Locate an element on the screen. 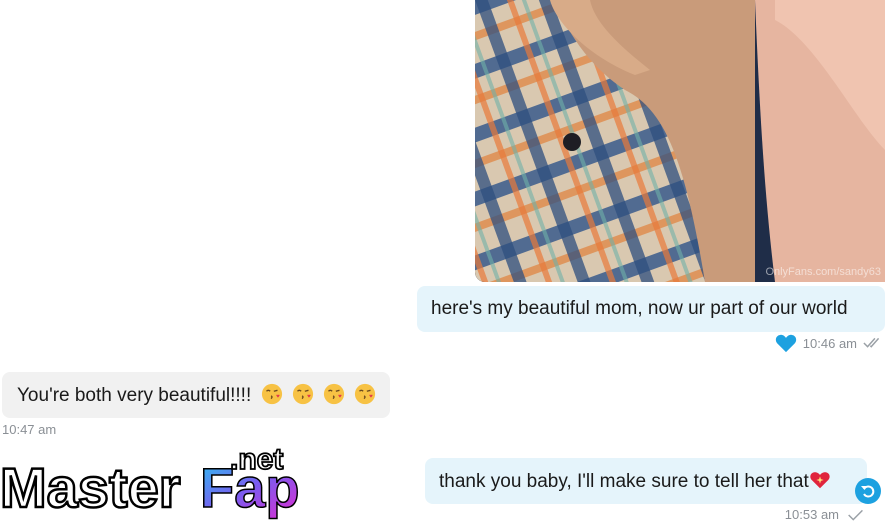  check-icon is located at coordinates (855, 515).